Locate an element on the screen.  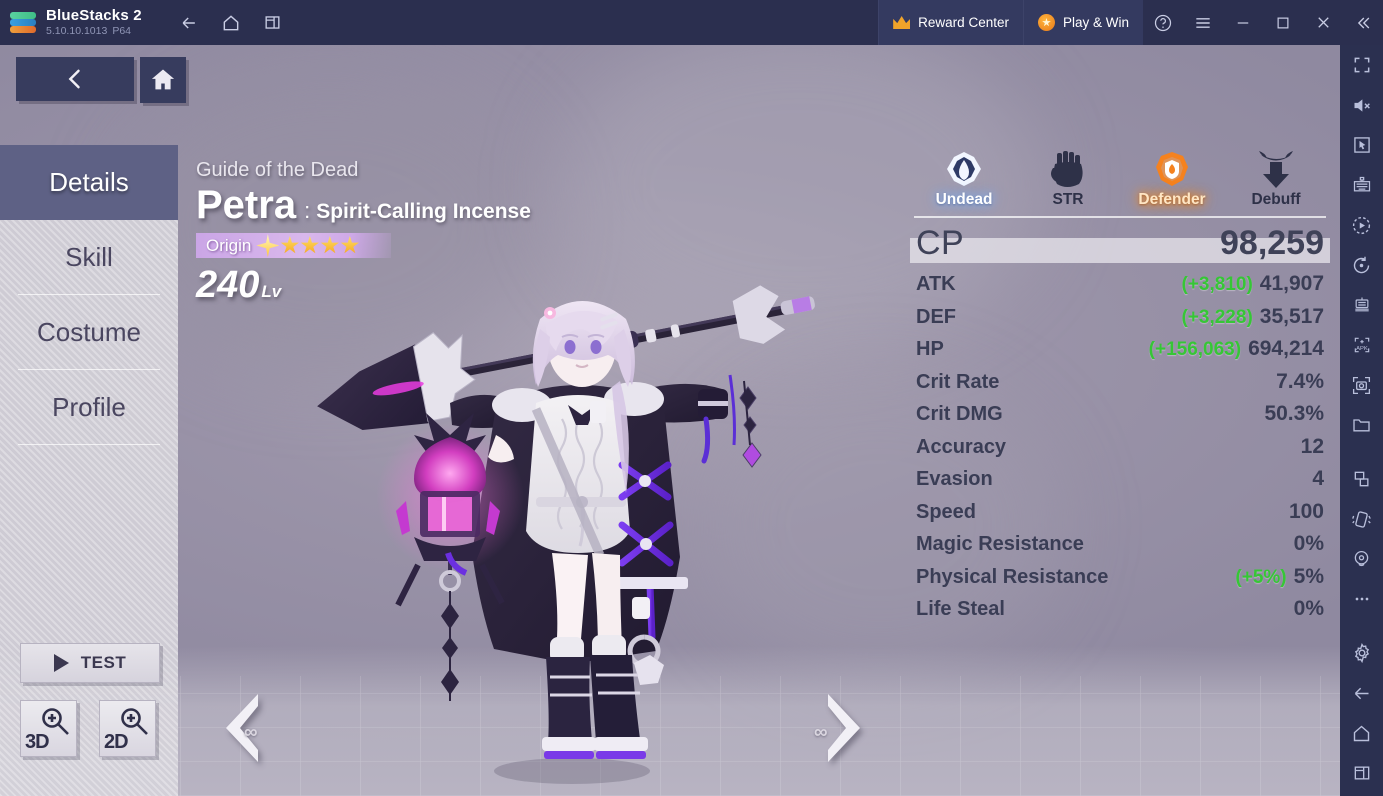
stat-value: 0% is located at coordinates (1308, 543).